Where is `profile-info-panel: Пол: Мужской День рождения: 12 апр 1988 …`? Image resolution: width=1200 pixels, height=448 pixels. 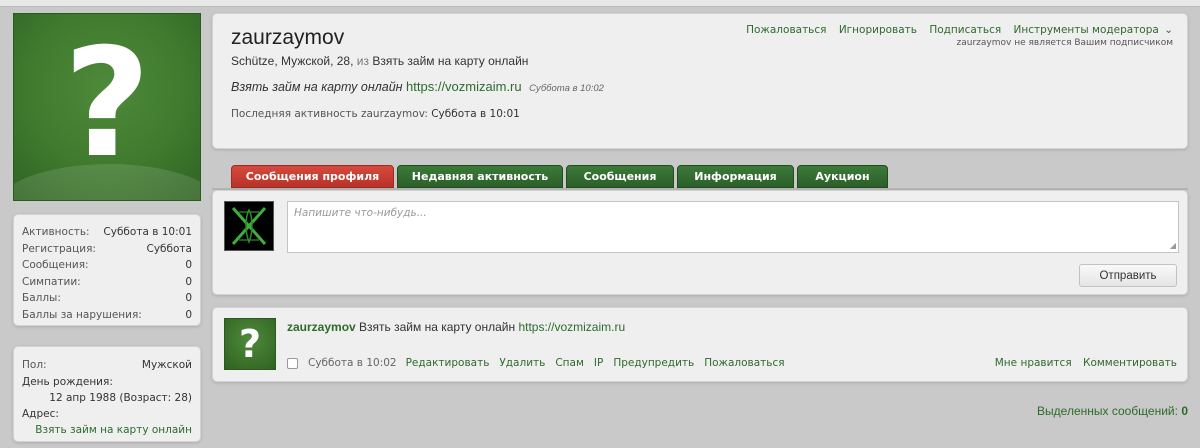 profile-info-panel: Пол: Мужской День рождения: 12 апр 1988 … is located at coordinates (107, 394).